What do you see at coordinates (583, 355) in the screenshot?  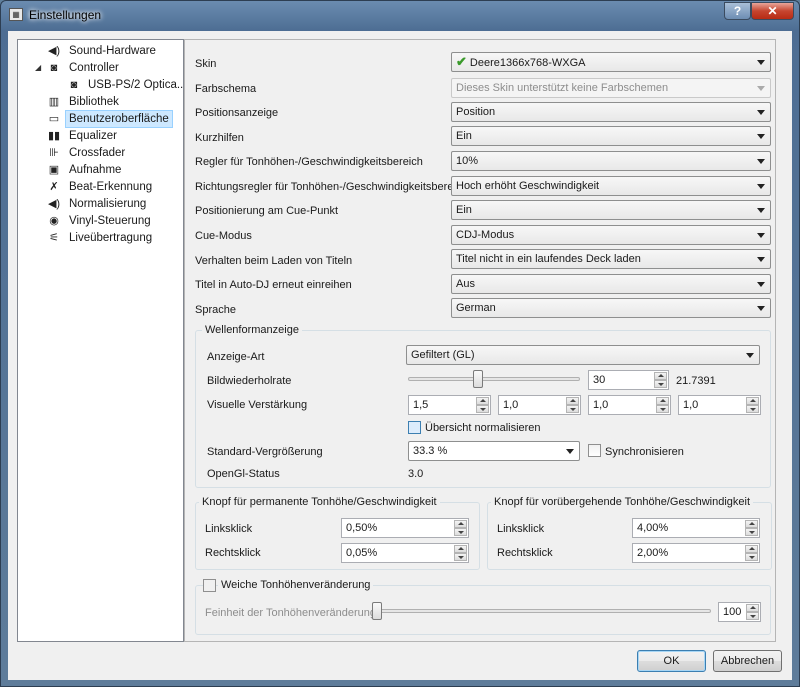 I see `anzeige-art-select: Gefiltert (GL)` at bounding box center [583, 355].